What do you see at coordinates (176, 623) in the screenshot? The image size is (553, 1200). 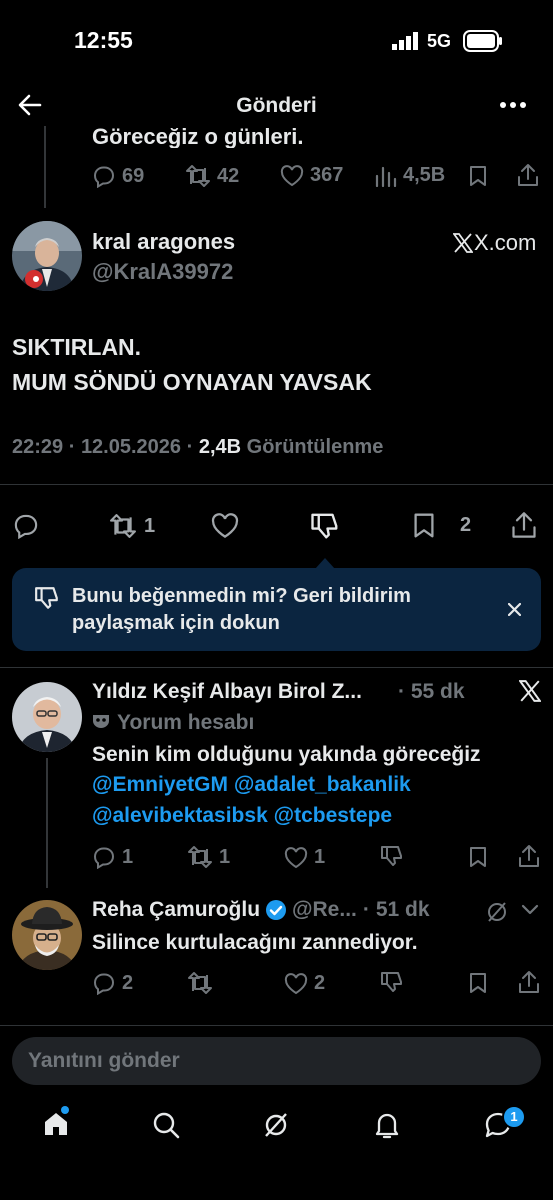 I see `feedback-banner-line2: paylaşmak için dokun` at bounding box center [176, 623].